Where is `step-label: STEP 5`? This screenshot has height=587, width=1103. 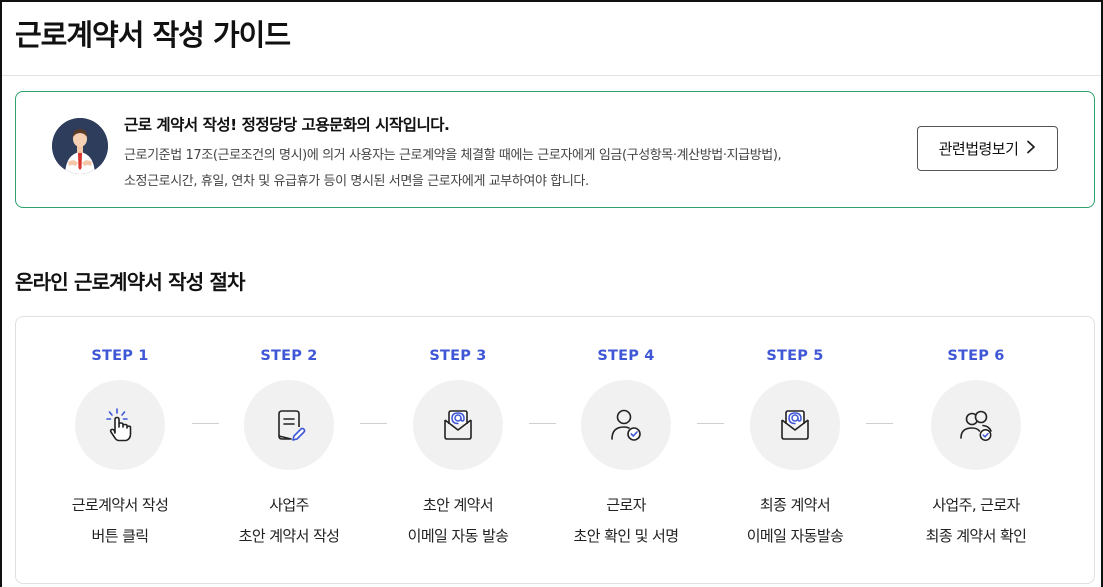 step-label: STEP 5 is located at coordinates (795, 356).